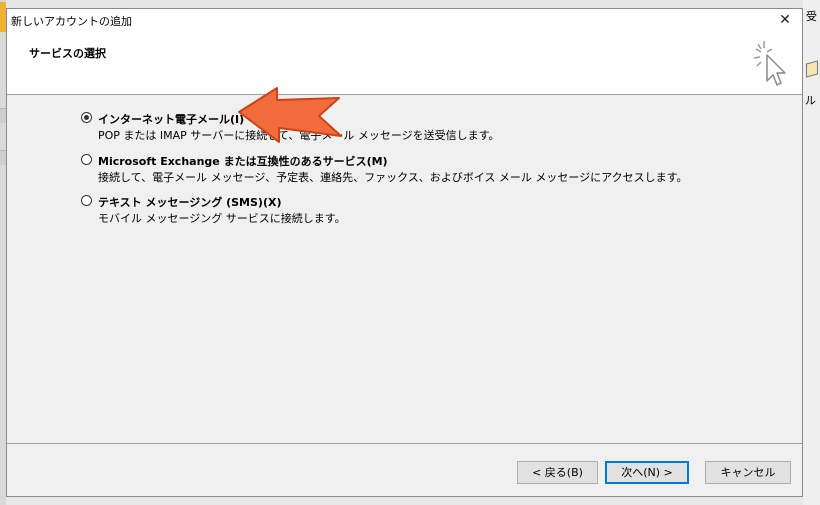 This screenshot has width=820, height=505. Describe the element at coordinates (71, 21) in the screenshot. I see `dialog-title: 新しいアカウントの追加` at that location.